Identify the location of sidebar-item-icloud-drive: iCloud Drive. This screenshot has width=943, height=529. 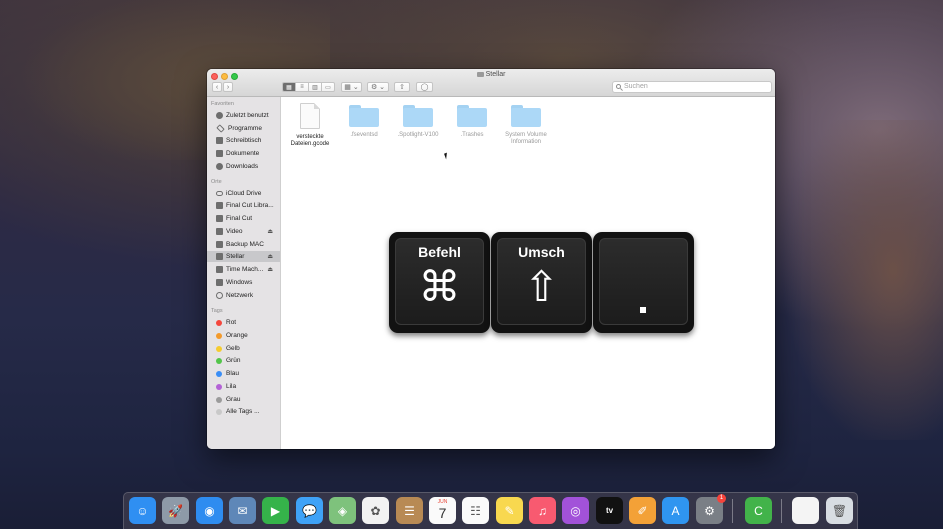
(243, 193).